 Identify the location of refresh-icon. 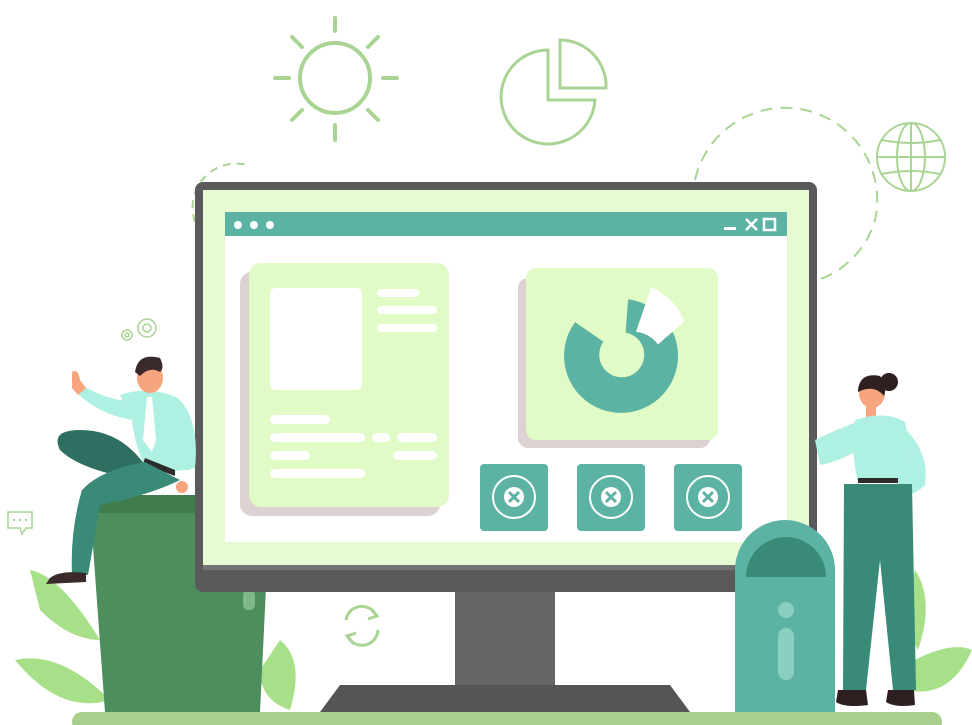
(362, 625).